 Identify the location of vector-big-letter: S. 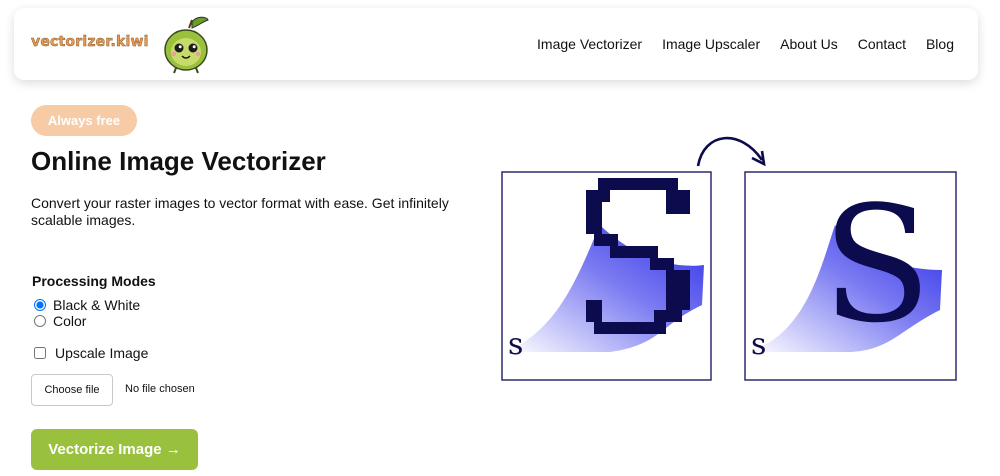
(877, 264).